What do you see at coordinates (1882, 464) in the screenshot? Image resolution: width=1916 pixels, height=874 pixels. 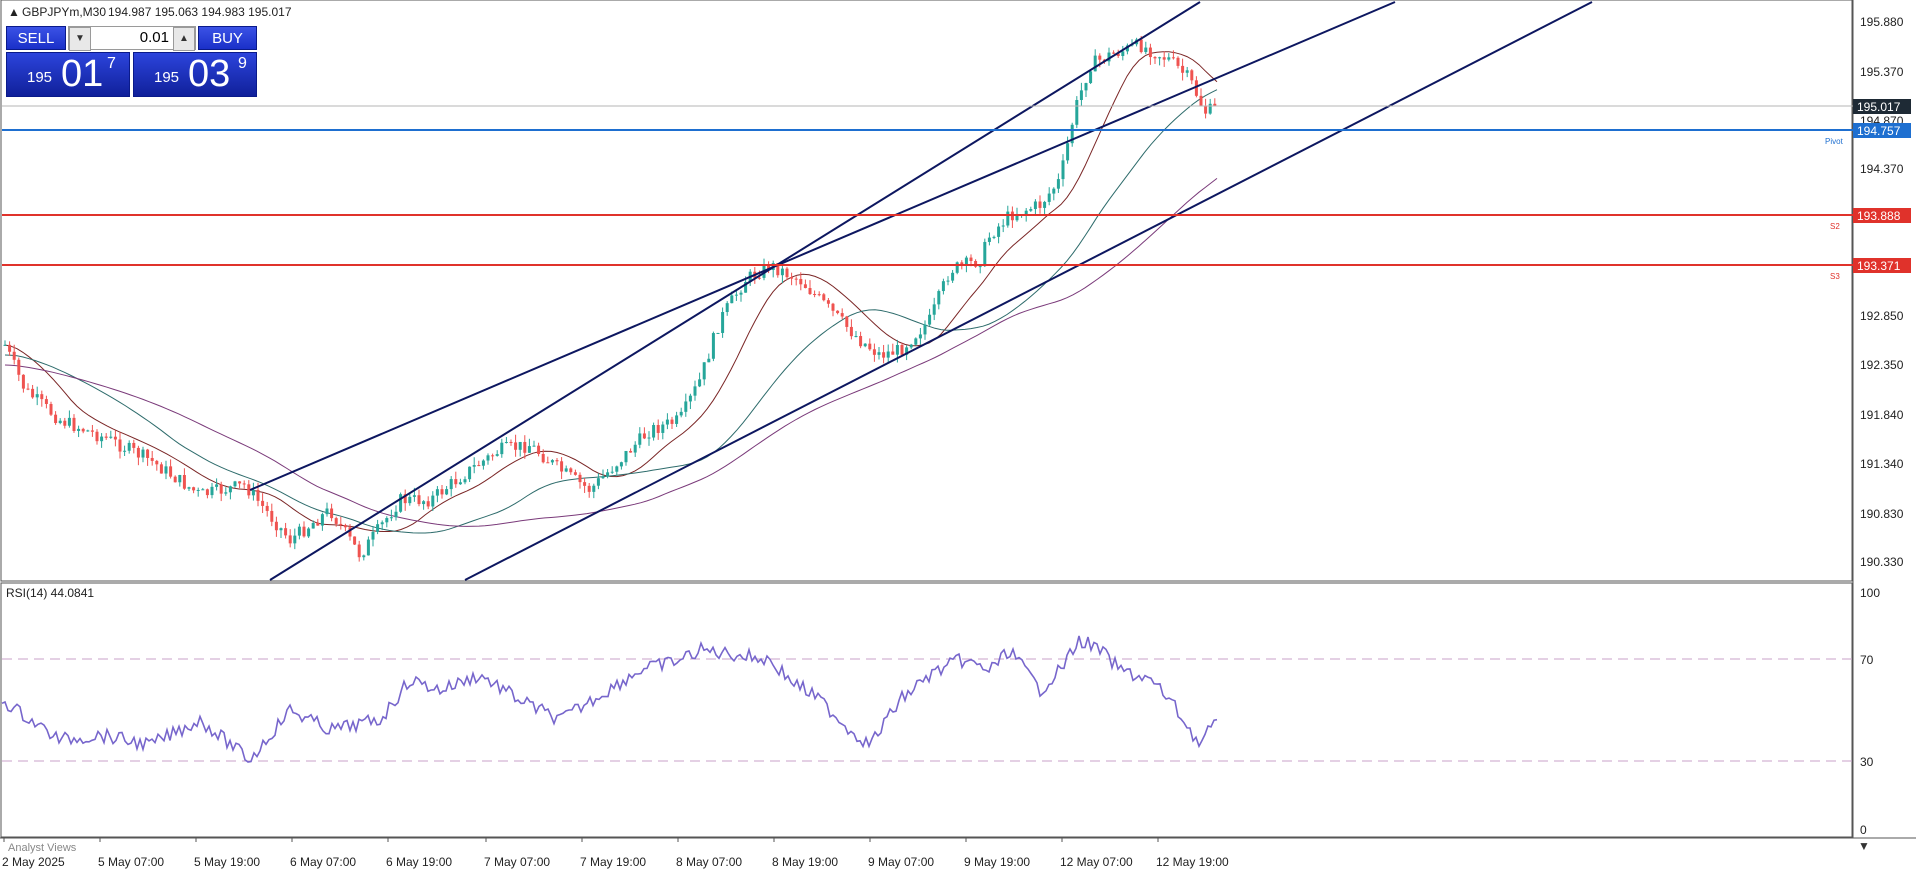 I see `price-label: 191.340` at bounding box center [1882, 464].